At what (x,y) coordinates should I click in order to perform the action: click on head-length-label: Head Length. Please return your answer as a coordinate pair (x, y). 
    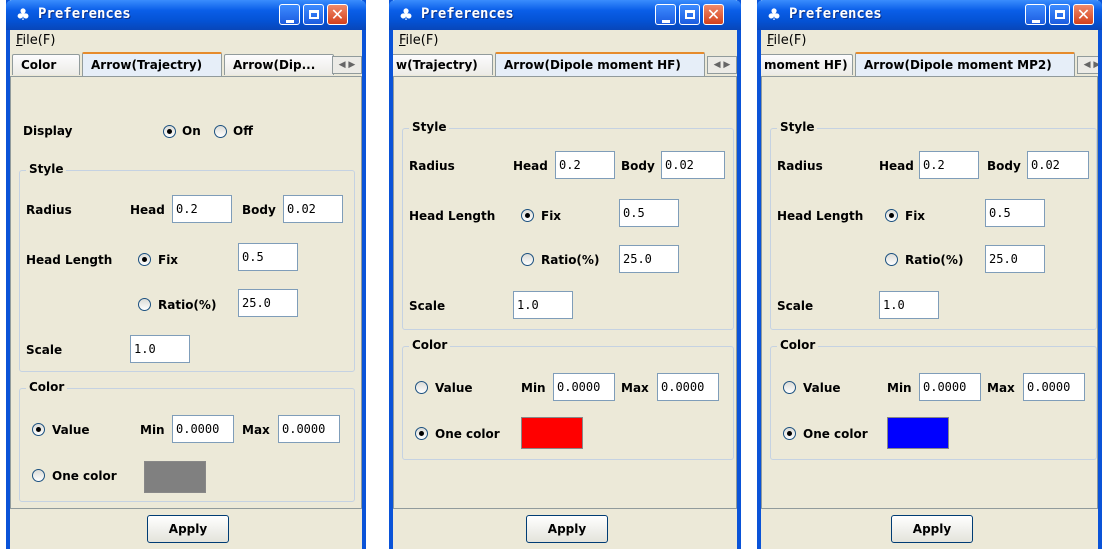
    Looking at the image, I should click on (69, 260).